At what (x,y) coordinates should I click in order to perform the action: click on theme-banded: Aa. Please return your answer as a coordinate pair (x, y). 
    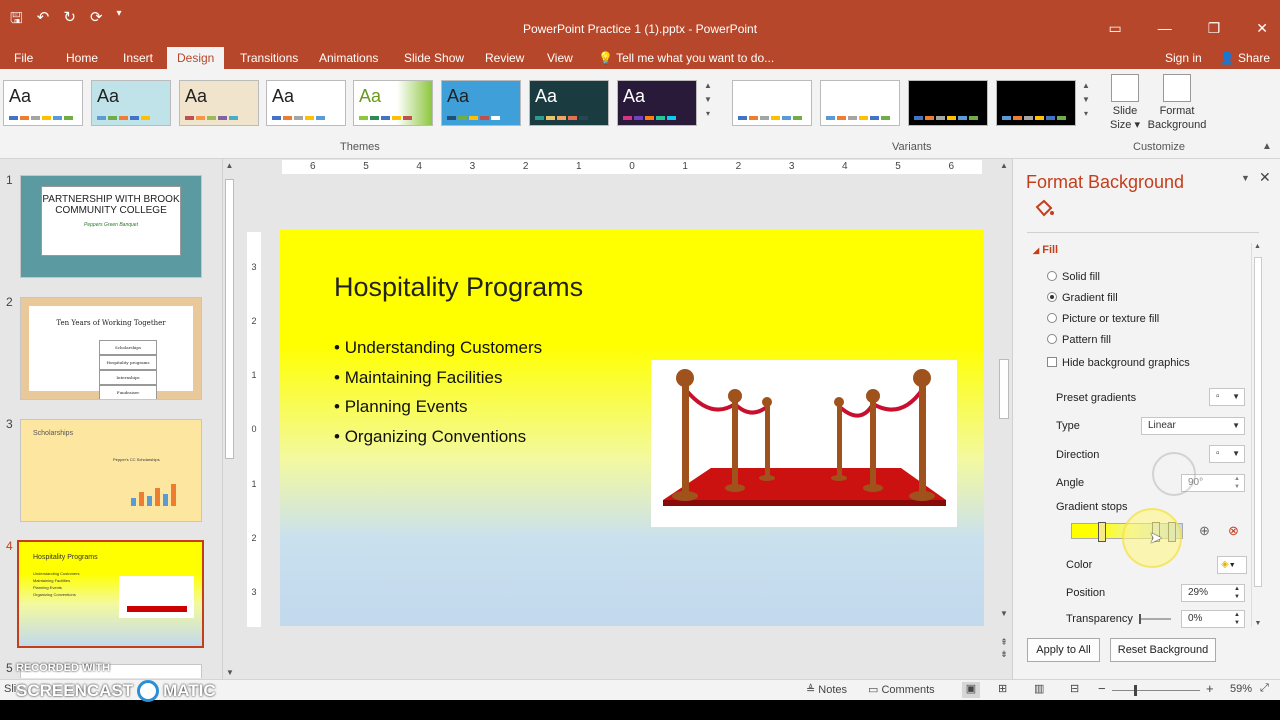
    Looking at the image, I should click on (219, 103).